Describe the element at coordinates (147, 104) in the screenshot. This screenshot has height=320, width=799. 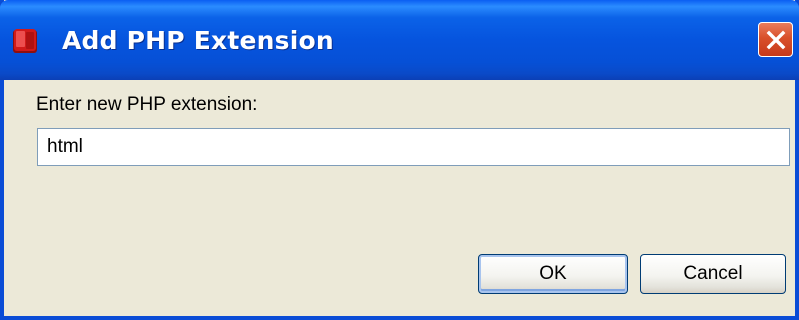
I see `extension-prompt-label: Enter new PHP extension:` at that location.